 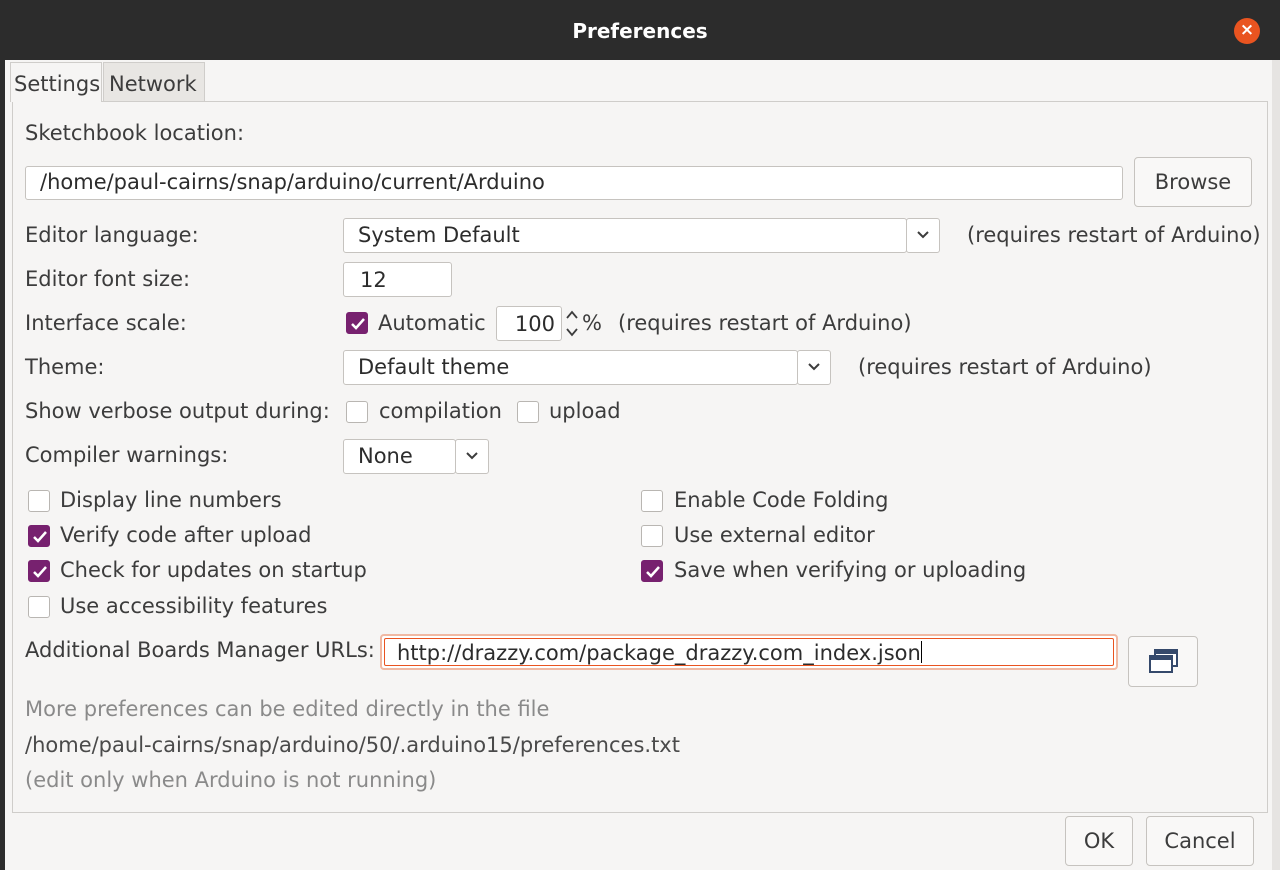 What do you see at coordinates (440, 411) in the screenshot?
I see `verbose-compilation-label: compilation` at bounding box center [440, 411].